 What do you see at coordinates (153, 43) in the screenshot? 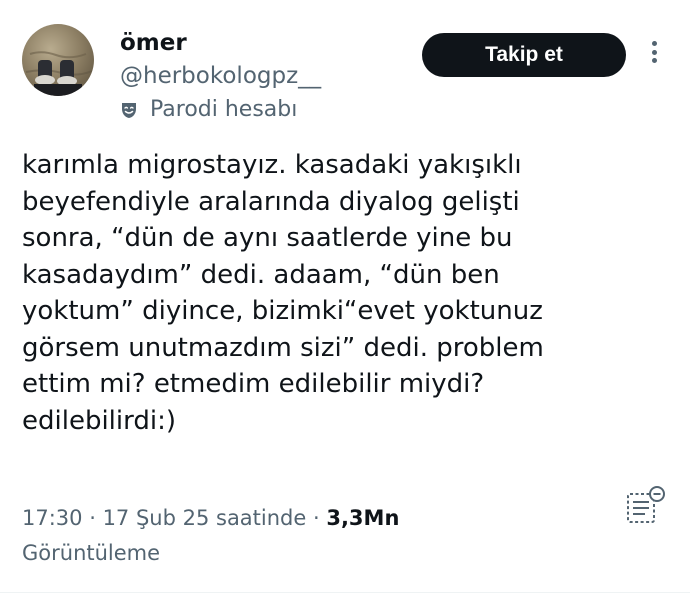
I see `display-name: ömer` at bounding box center [153, 43].